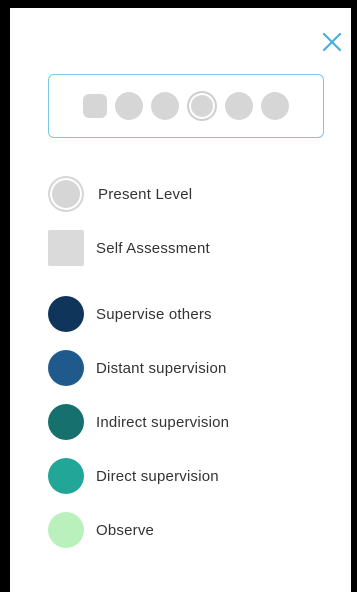  I want to click on close-icon-glyph, so click(332, 42).